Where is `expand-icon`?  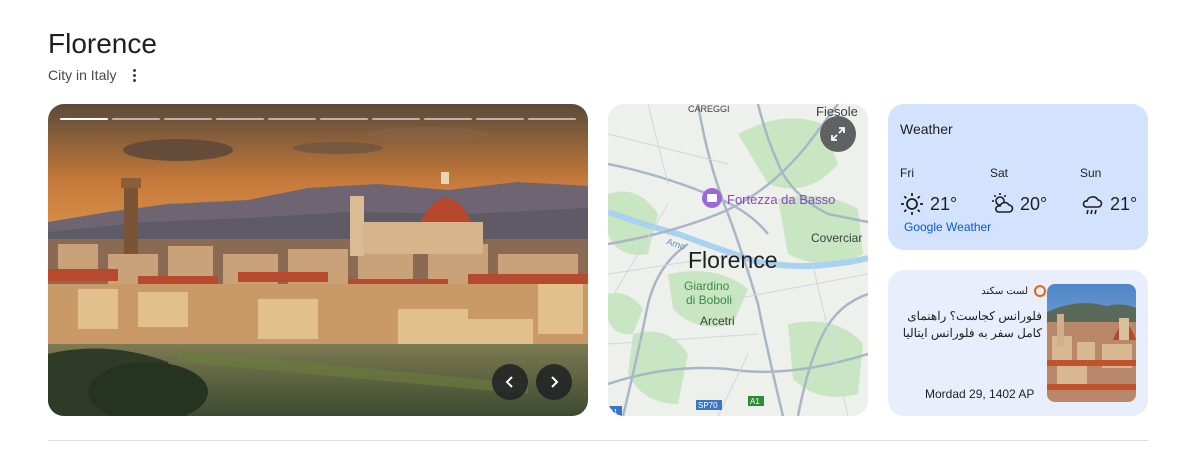 expand-icon is located at coordinates (838, 134).